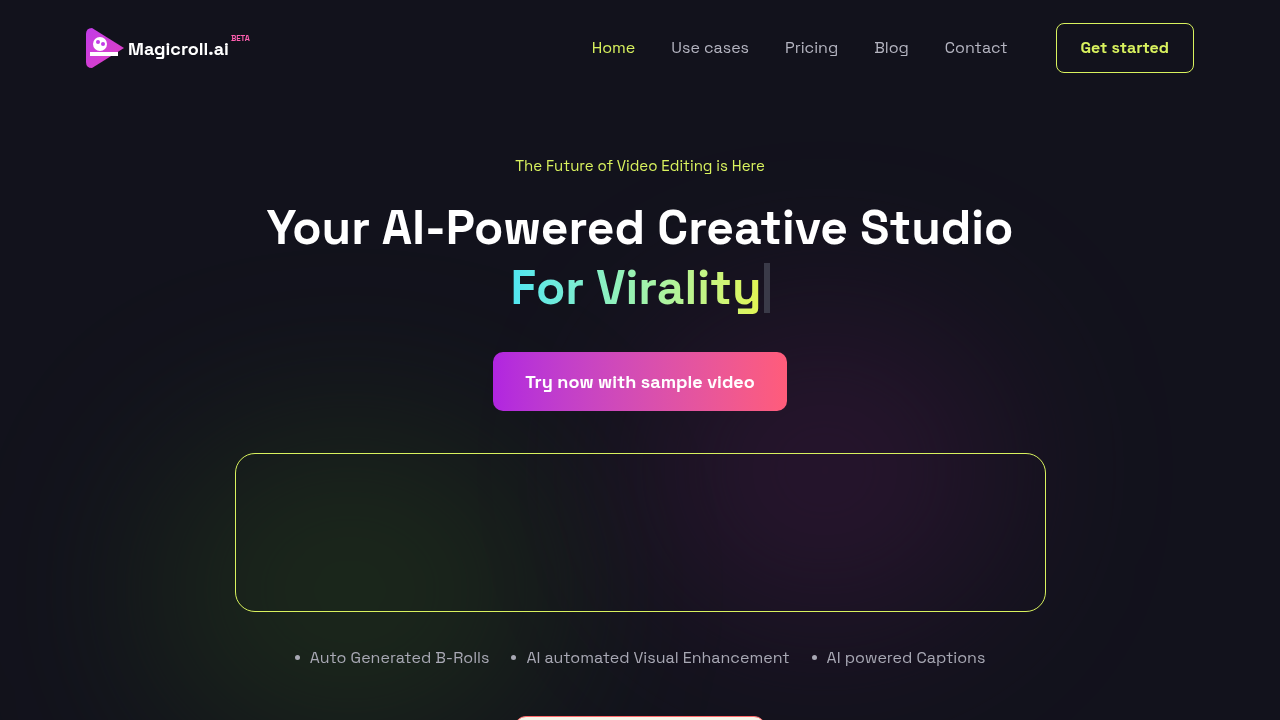  I want to click on nav-link: Home, so click(613, 48).